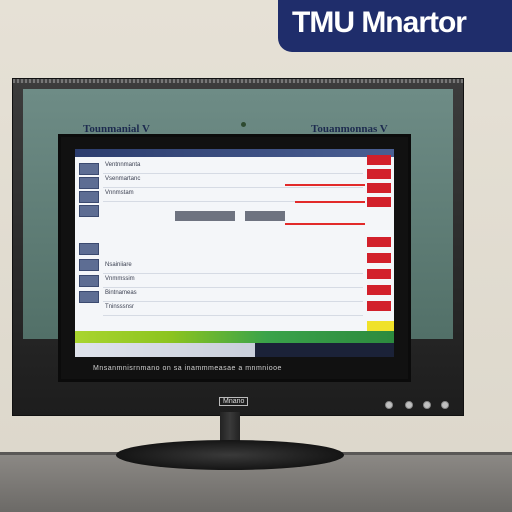 Image resolution: width=512 pixels, height=512 pixels. What do you see at coordinates (445, 405) in the screenshot?
I see `power-button` at bounding box center [445, 405].